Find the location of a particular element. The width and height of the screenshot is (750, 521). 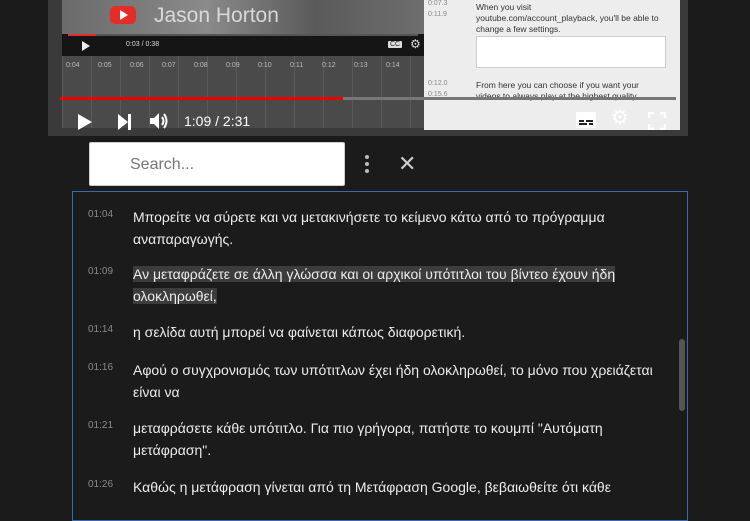

timeline-tick-label: 0:10 is located at coordinates (265, 65).